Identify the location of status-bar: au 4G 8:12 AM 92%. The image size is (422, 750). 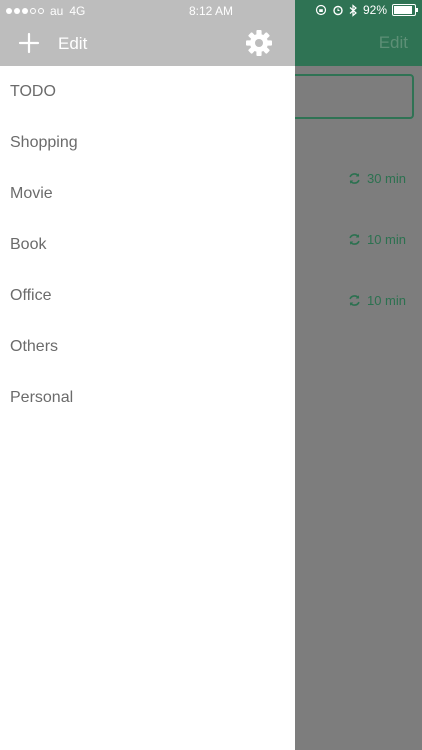
(211, 11).